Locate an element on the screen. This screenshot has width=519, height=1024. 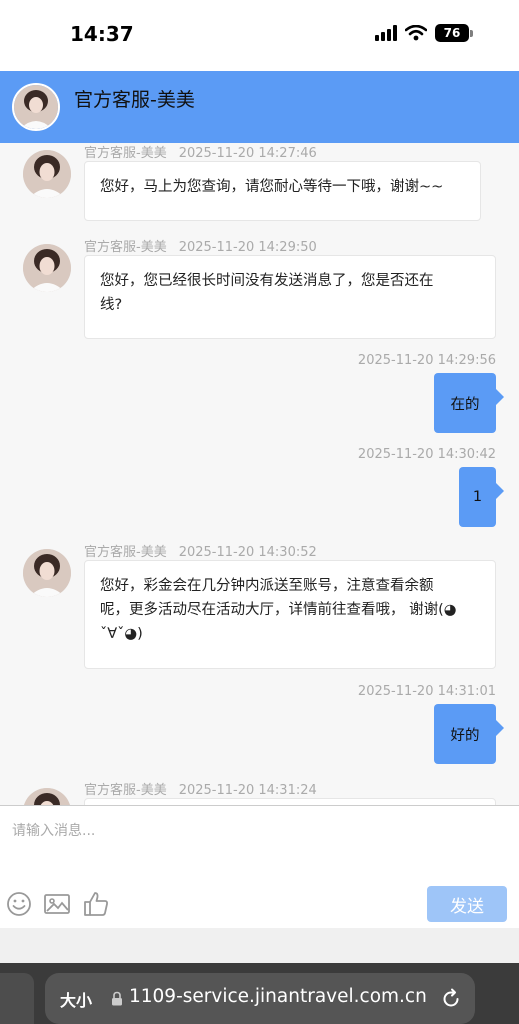
chat-title: 官方客服-美美 is located at coordinates (134, 100).